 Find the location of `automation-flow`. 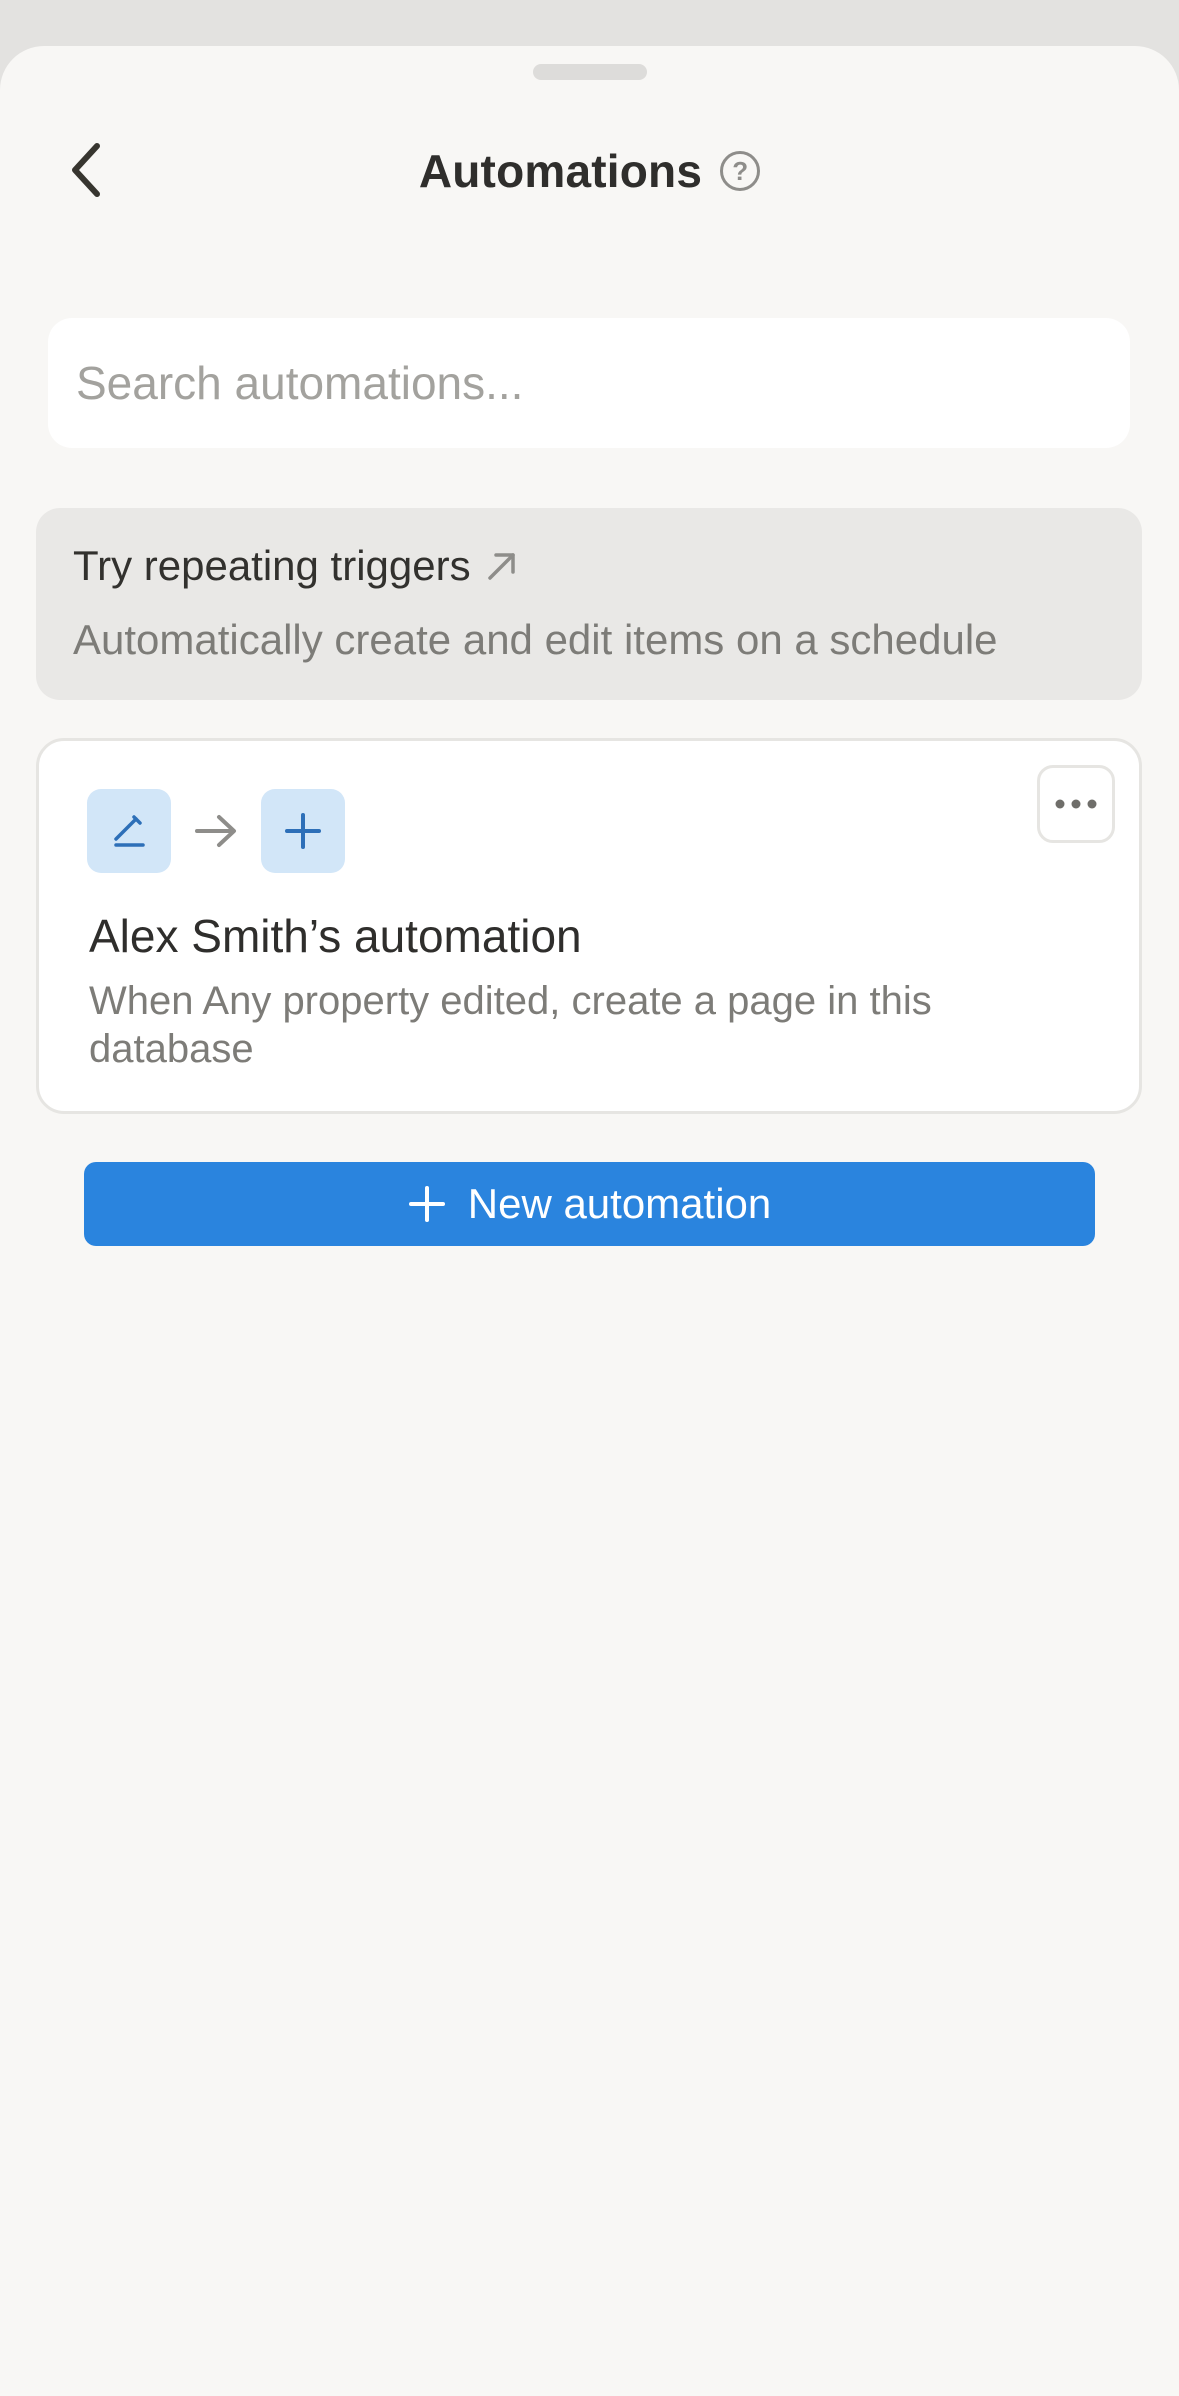

automation-flow is located at coordinates (216, 831).